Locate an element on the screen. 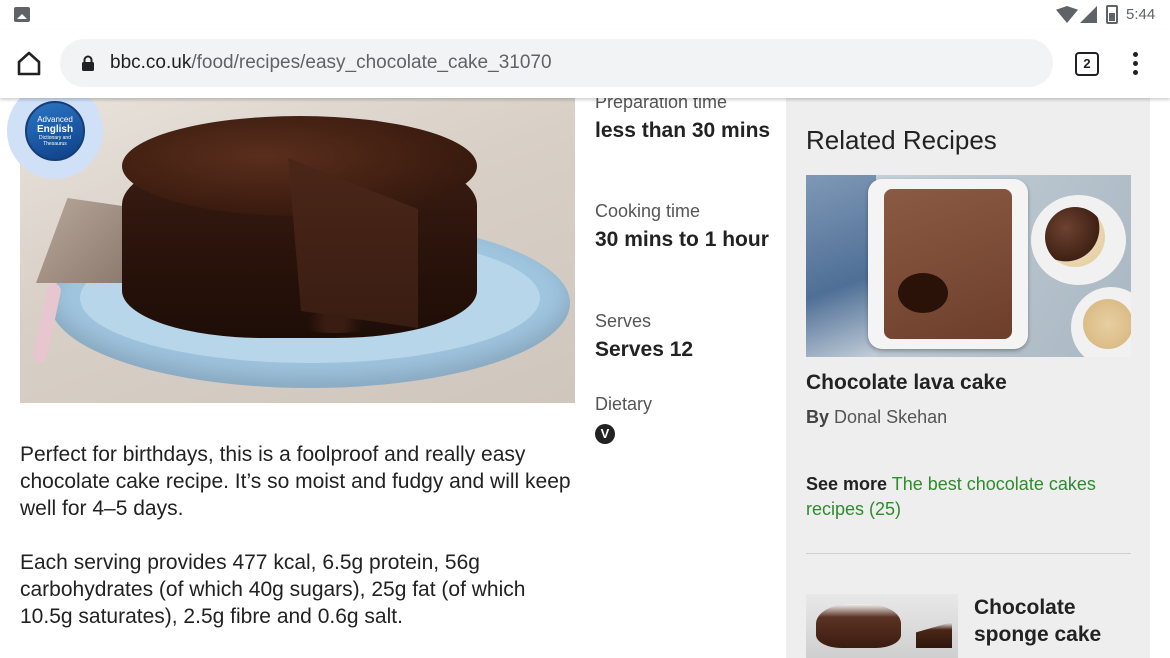 The height and width of the screenshot is (658, 1170). info-label: Preparation time is located at coordinates (661, 105).